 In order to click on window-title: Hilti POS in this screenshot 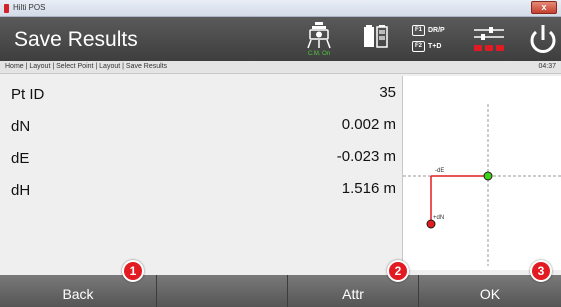, I will do `click(29, 7)`.